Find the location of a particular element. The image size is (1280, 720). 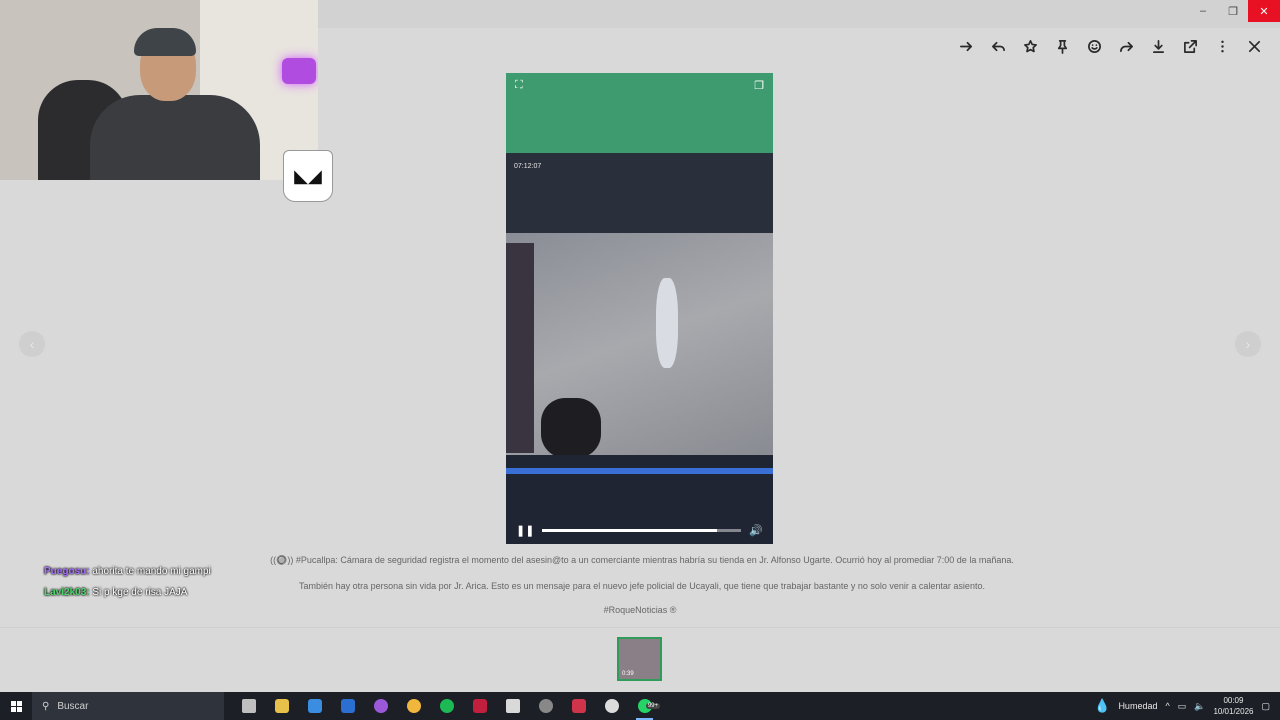

video-controls: ❚❚ 🔊 is located at coordinates (639, 530).